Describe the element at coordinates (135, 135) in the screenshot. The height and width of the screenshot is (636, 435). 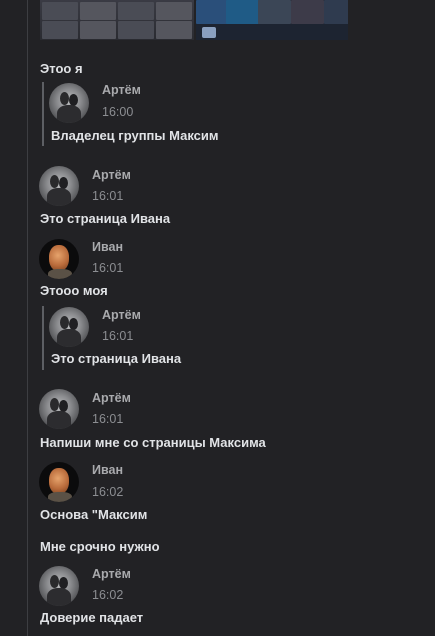
I see `message-text: Владелец группы Максим` at that location.